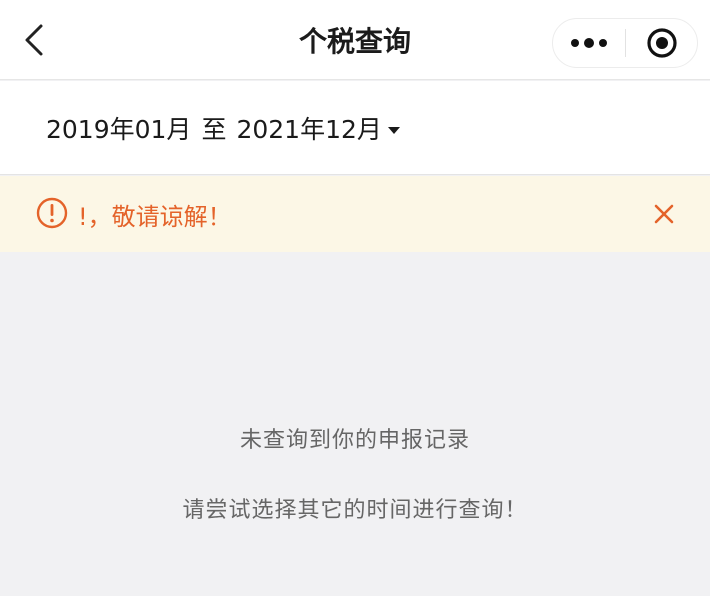 This screenshot has height=596, width=710. What do you see at coordinates (354, 440) in the screenshot?
I see `empty-state-message: 未查询到你的申报记录` at bounding box center [354, 440].